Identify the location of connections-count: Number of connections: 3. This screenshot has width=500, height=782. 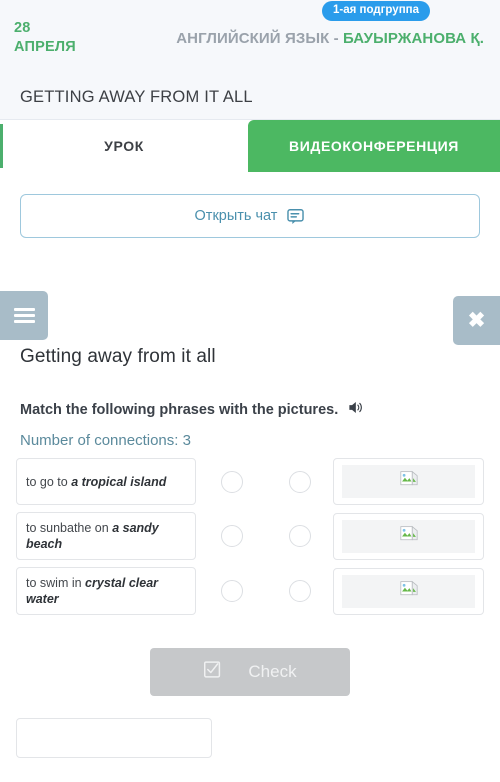
(105, 440).